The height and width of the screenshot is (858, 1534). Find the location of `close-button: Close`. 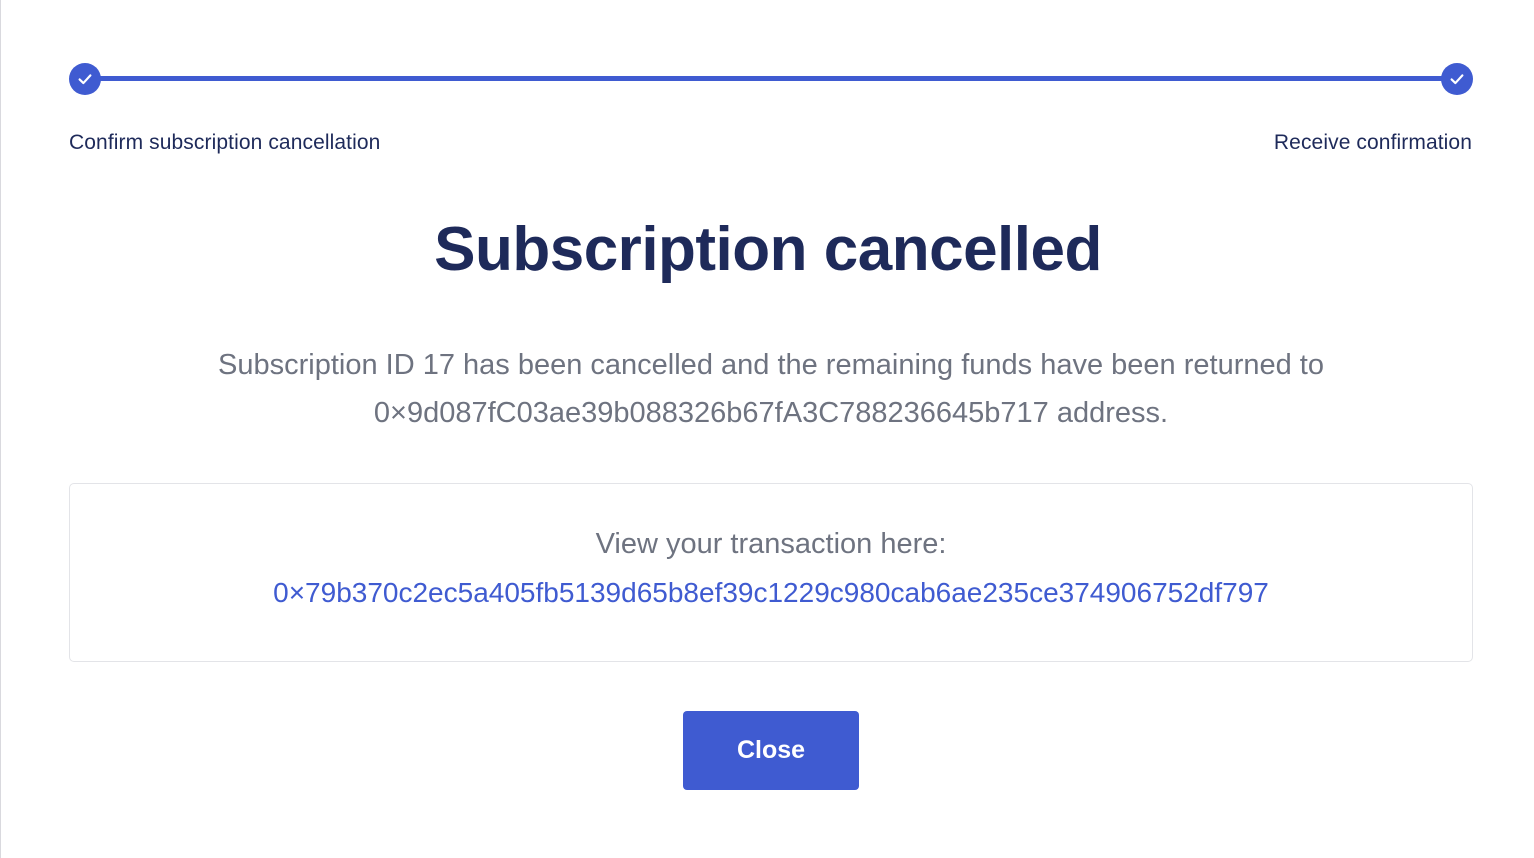

close-button: Close is located at coordinates (771, 750).